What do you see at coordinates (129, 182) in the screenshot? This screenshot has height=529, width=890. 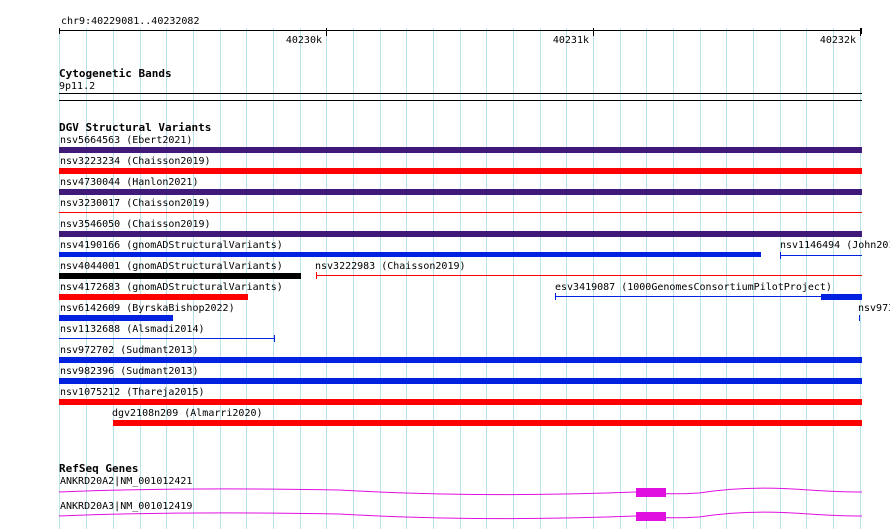 I see `variant-label: nsv4730044 (Hanlon2021)` at bounding box center [129, 182].